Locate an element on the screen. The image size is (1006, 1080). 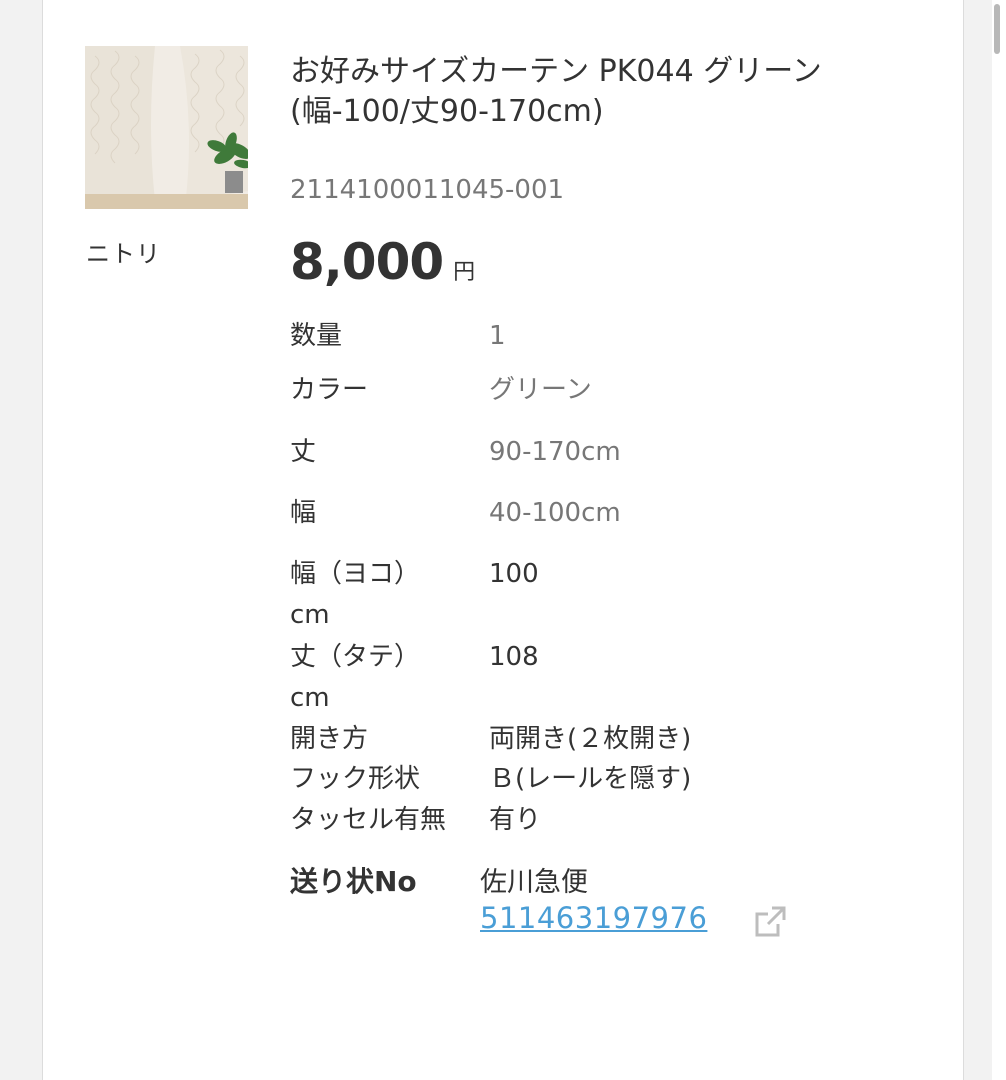
spec-label: カラー is located at coordinates (329, 390).